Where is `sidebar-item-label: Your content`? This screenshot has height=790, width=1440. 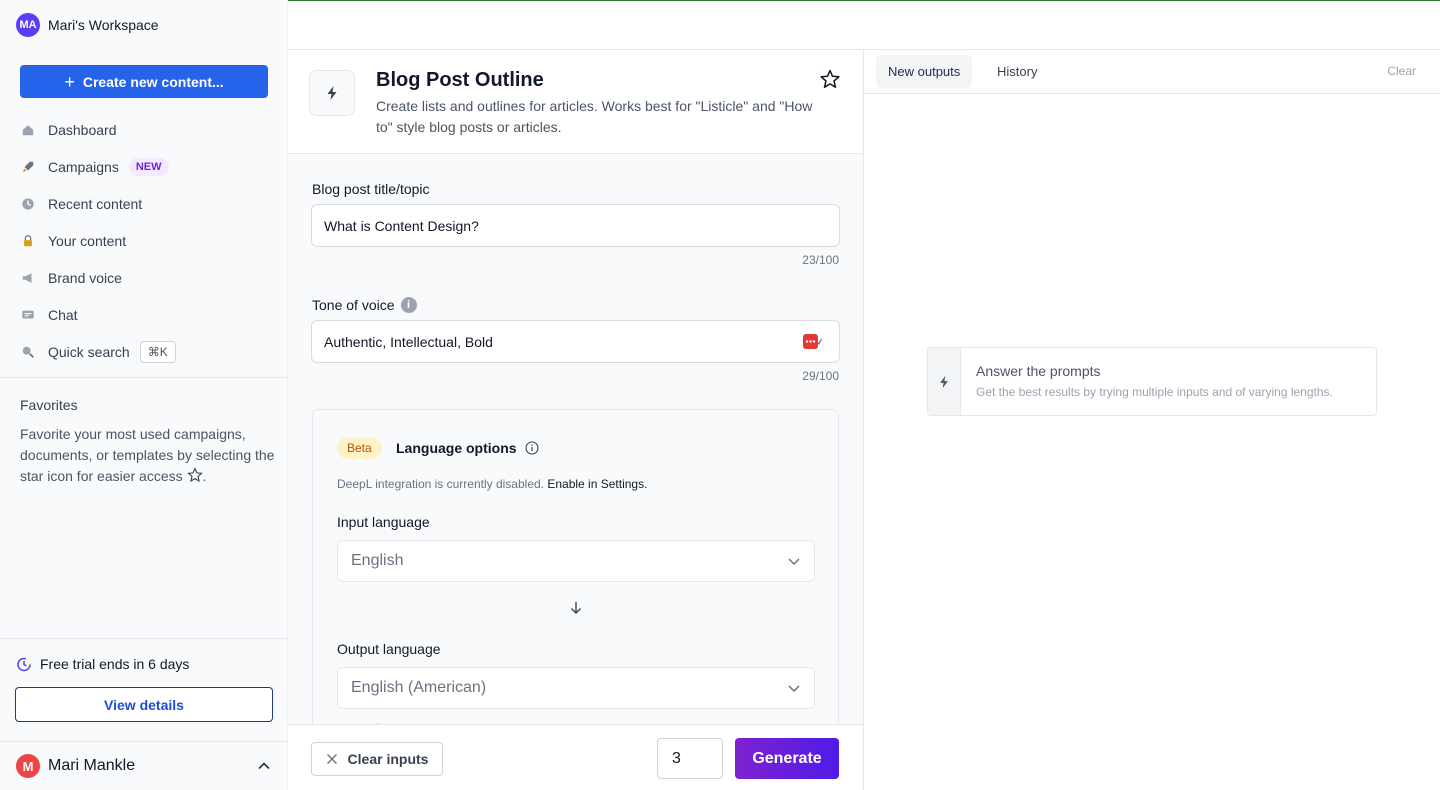
sidebar-item-label: Your content is located at coordinates (87, 240).